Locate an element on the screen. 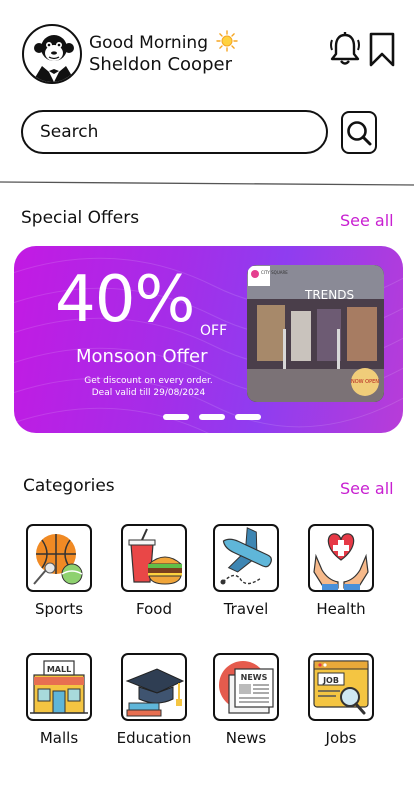  travel-icon is located at coordinates (246, 556).